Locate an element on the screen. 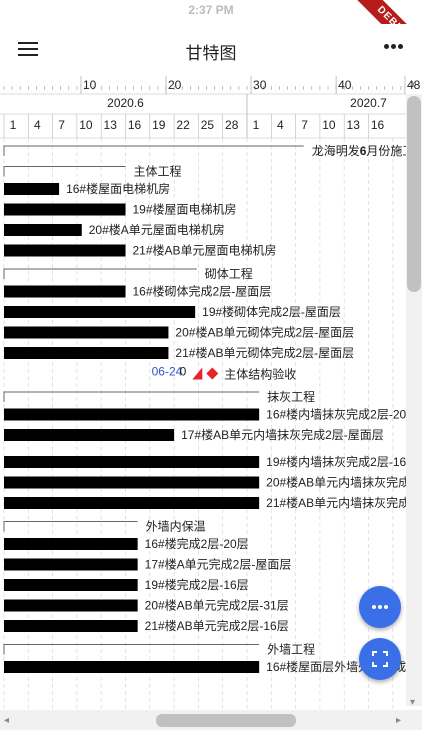 The height and width of the screenshot is (750, 422). task-label: 20#楼AB单元内墙抹灰完成2 is located at coordinates (341, 482).